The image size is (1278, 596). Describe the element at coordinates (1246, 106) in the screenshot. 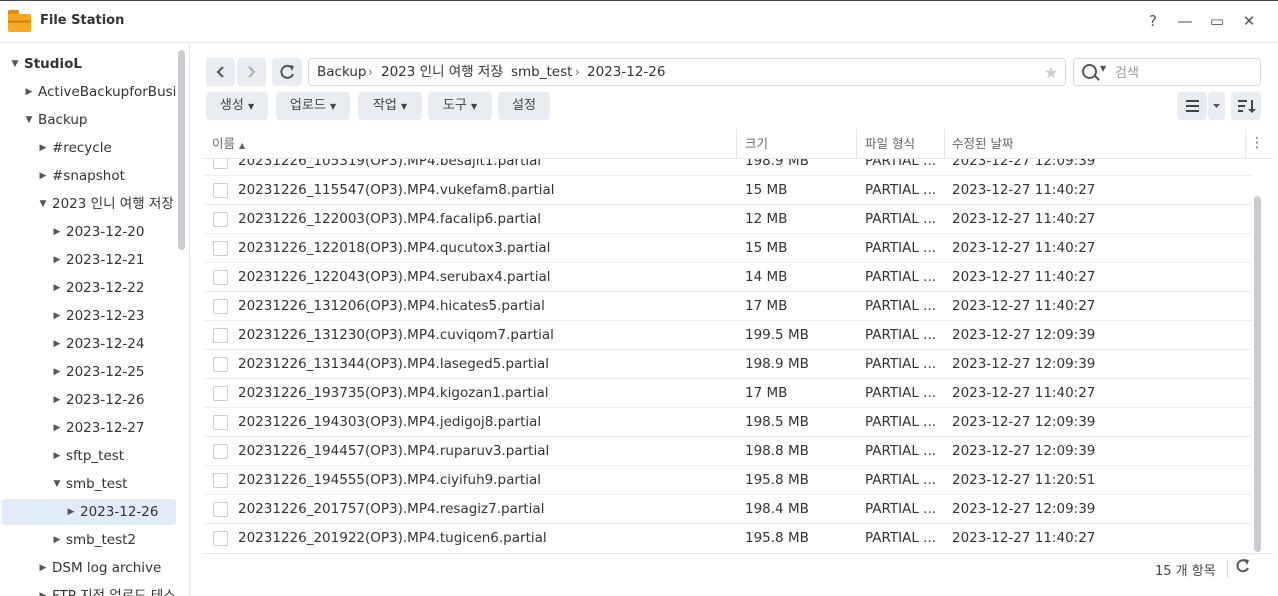

I see `sort-button` at that location.